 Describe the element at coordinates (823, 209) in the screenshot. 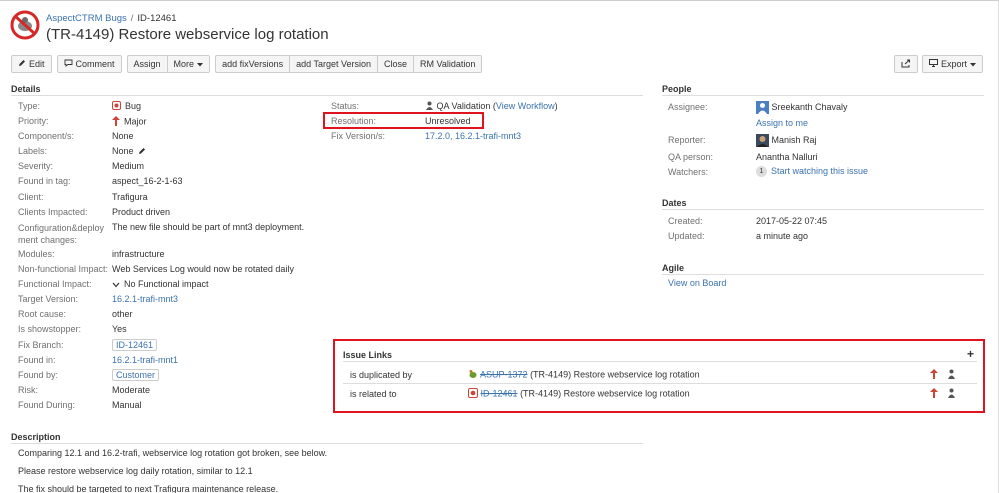

I see `dates-divider` at that location.